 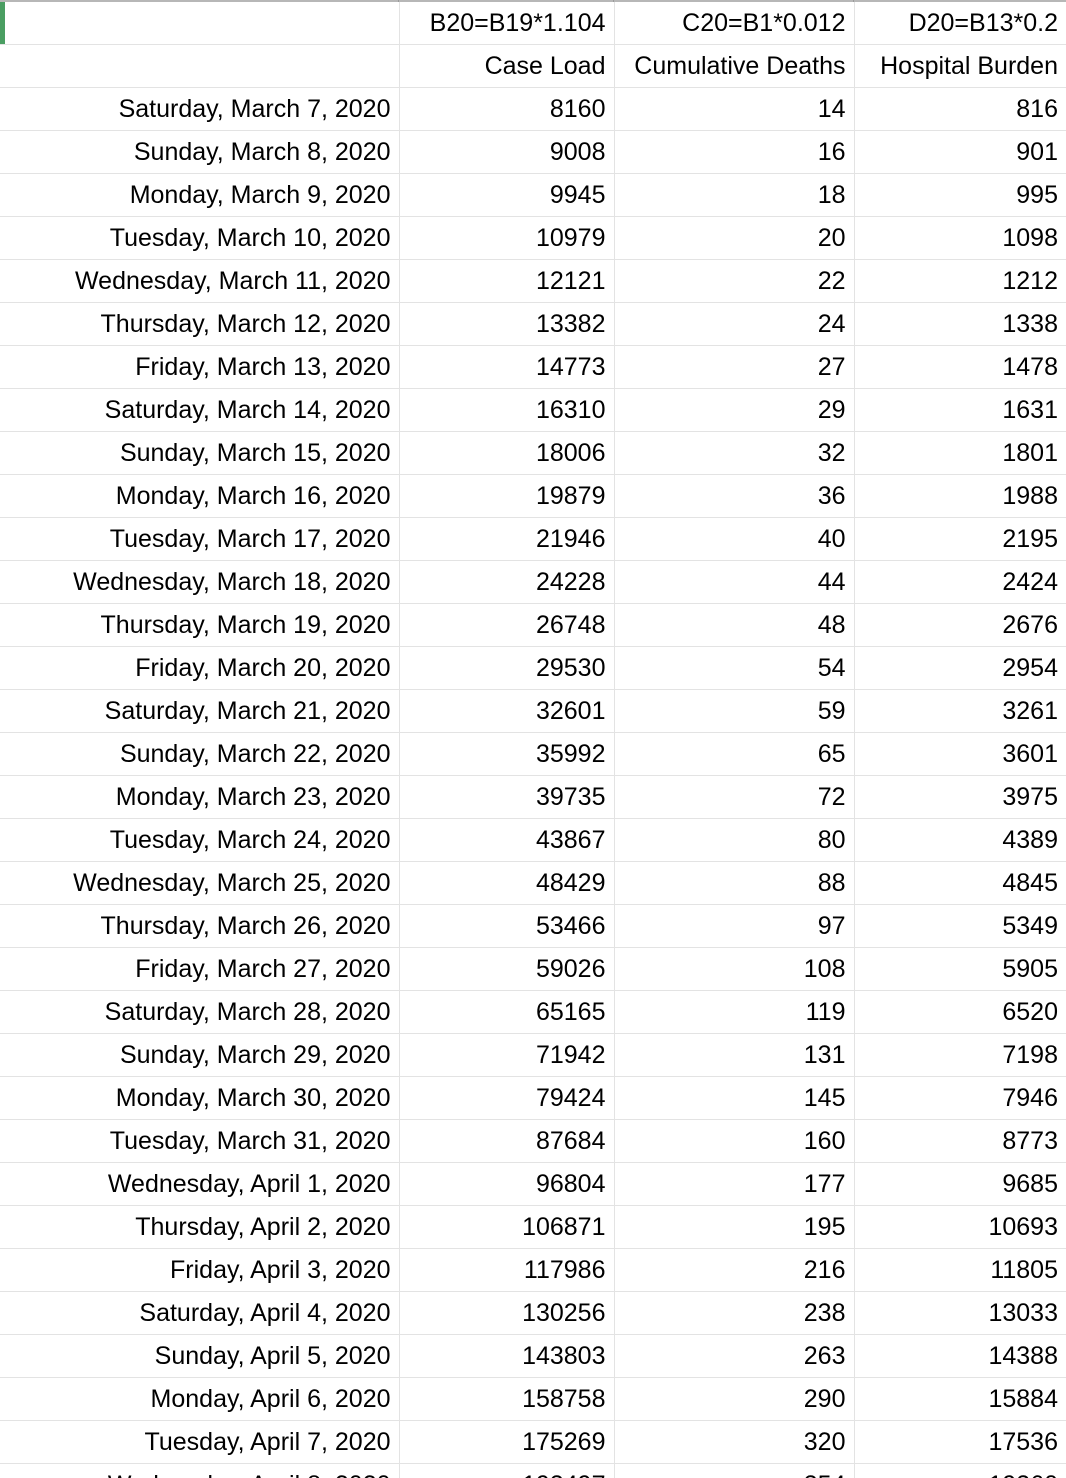 What do you see at coordinates (734, 152) in the screenshot?
I see `cell-cumulative-deaths: 16` at bounding box center [734, 152].